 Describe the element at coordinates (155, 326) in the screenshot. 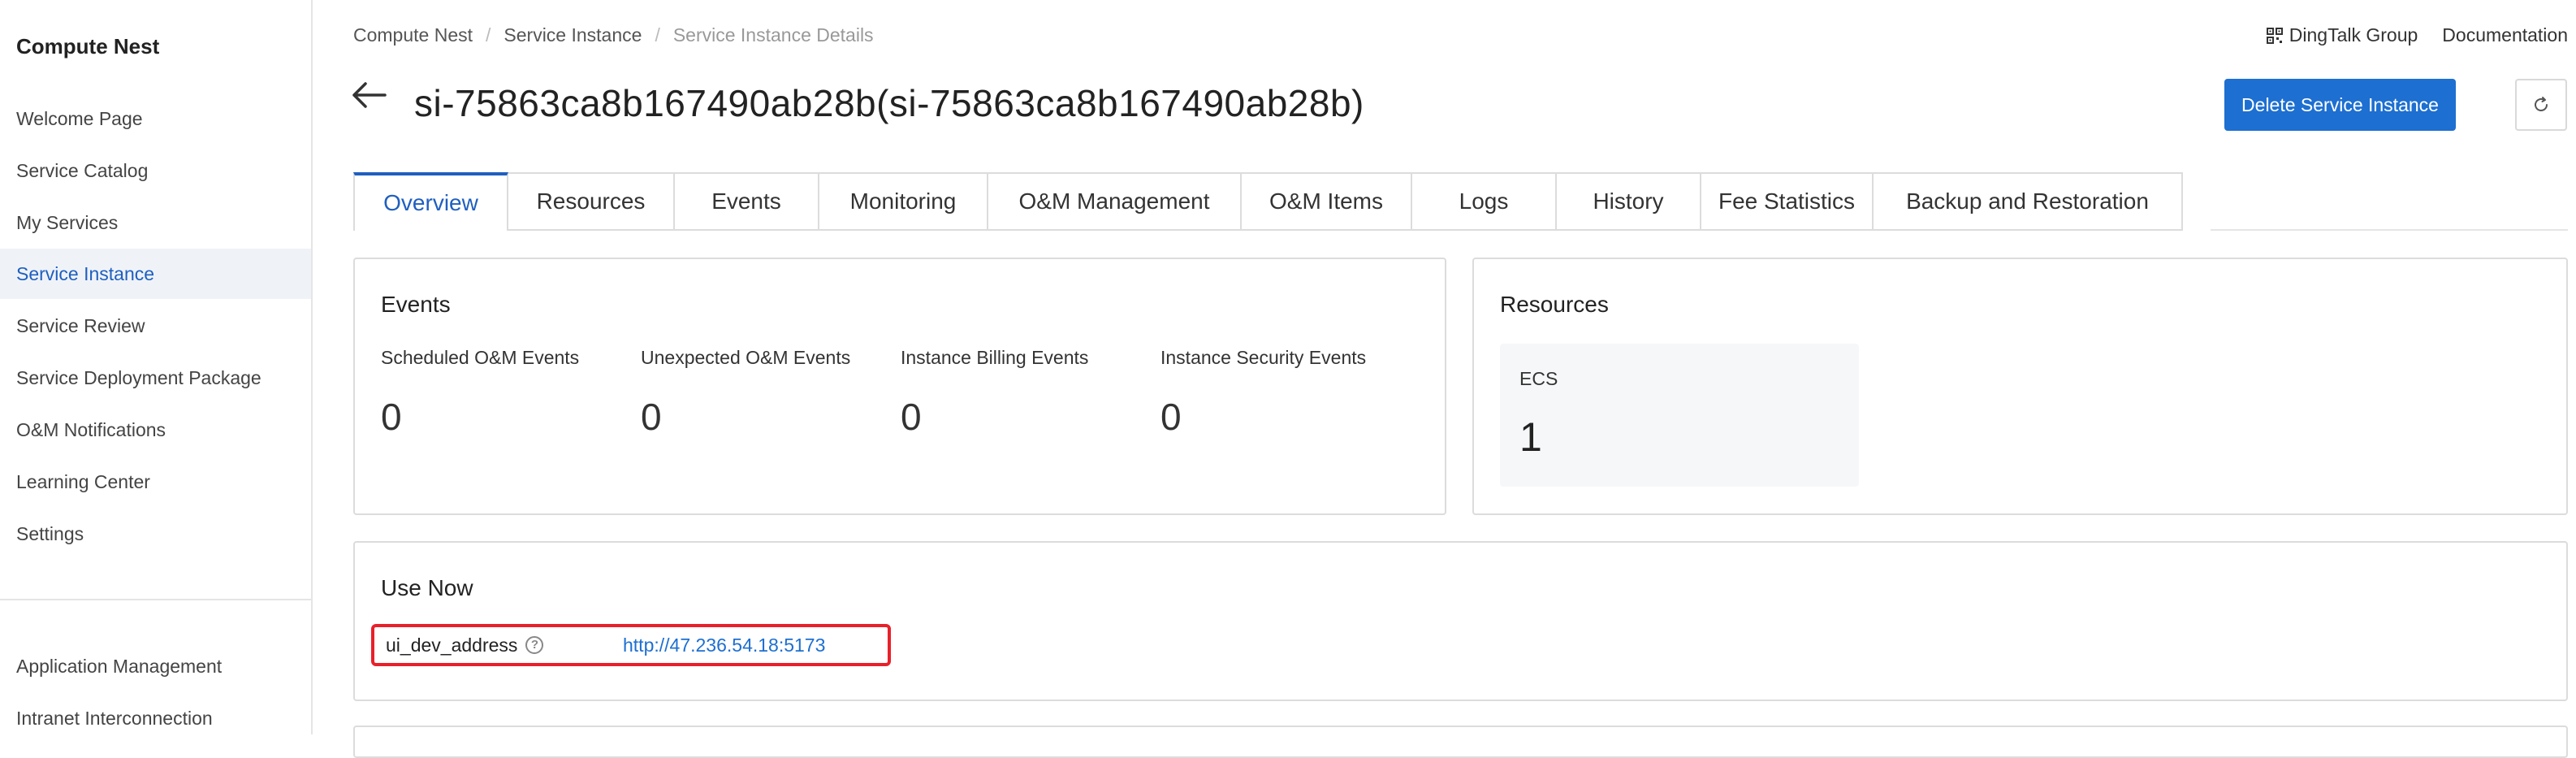

I see `sidebar-item-service-review: Service Review` at that location.